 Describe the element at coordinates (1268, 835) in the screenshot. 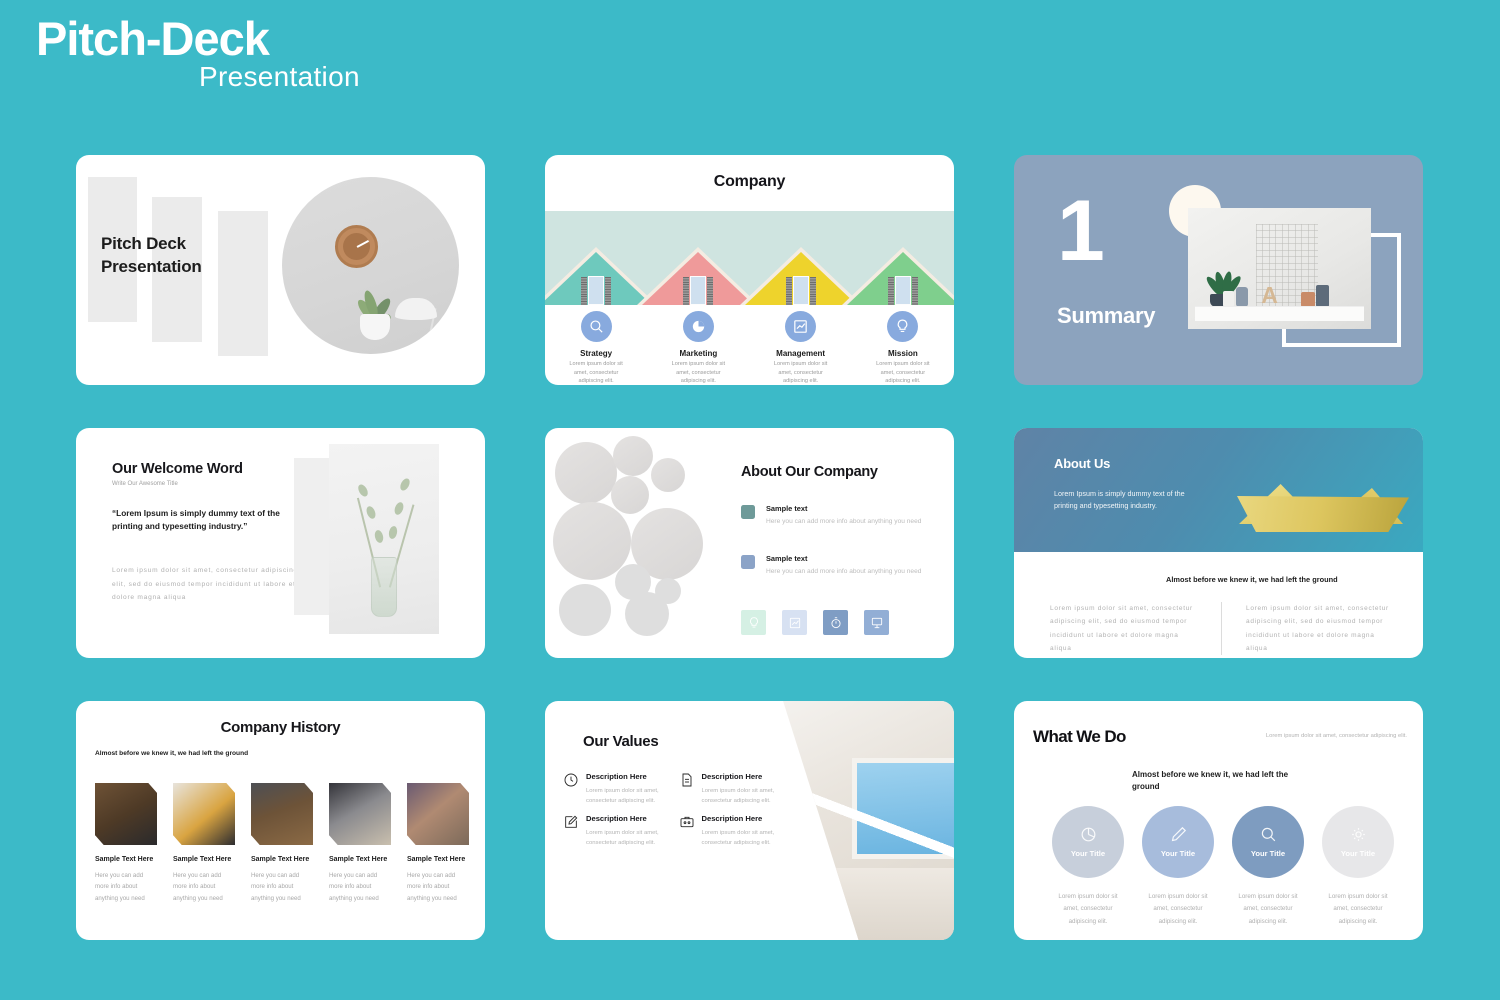

I see `search-icon` at that location.